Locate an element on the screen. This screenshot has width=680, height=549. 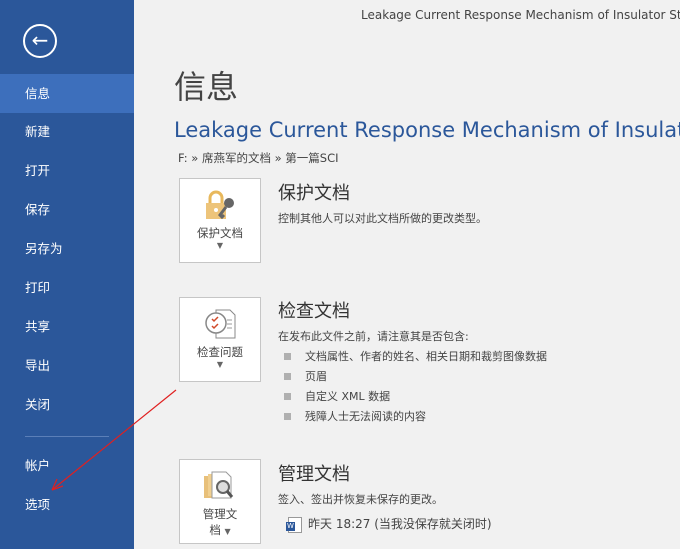
version-label: 昨天 18:27 (当我没保存就关闭时) is located at coordinates (400, 524).